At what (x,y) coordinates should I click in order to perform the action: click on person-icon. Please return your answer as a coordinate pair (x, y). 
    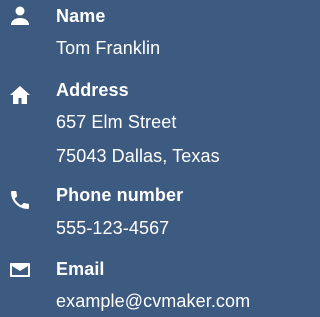
    Looking at the image, I should click on (20, 16).